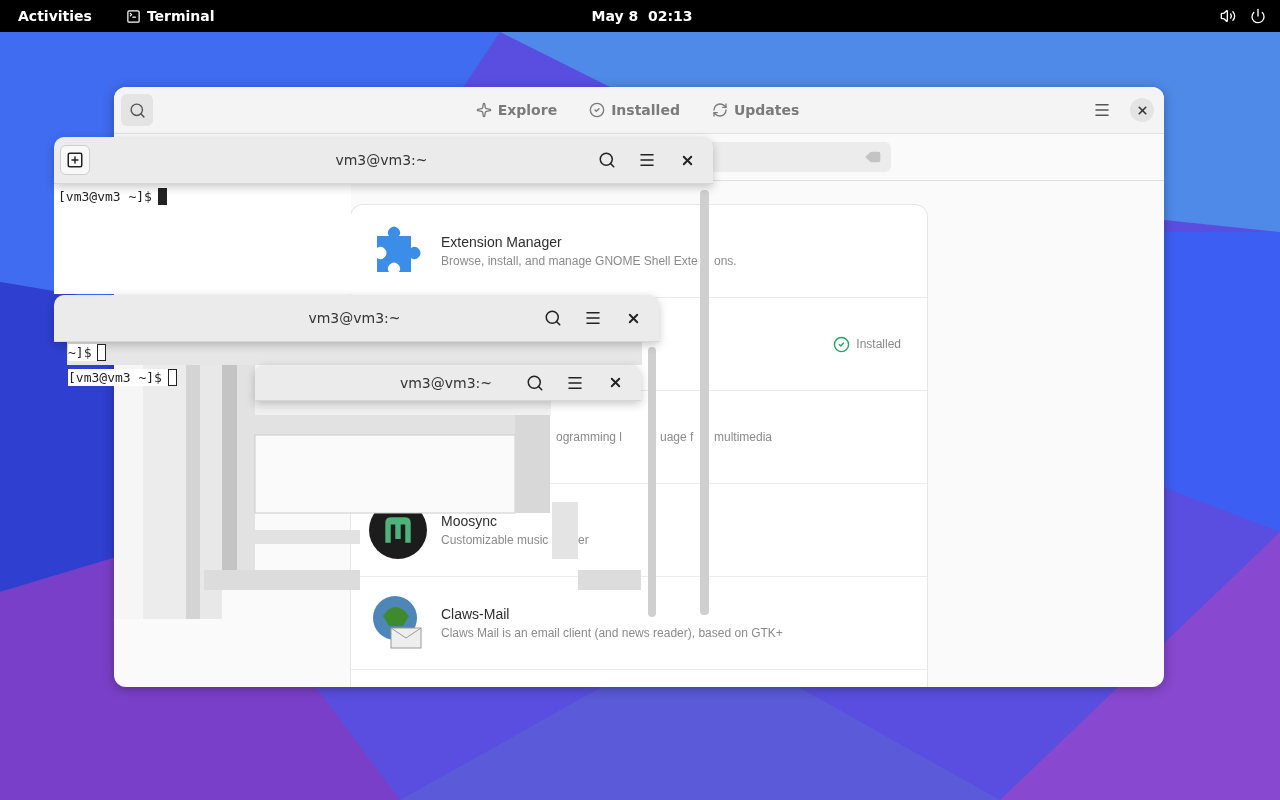  Describe the element at coordinates (725, 260) in the screenshot. I see `app-description: ons.` at that location.